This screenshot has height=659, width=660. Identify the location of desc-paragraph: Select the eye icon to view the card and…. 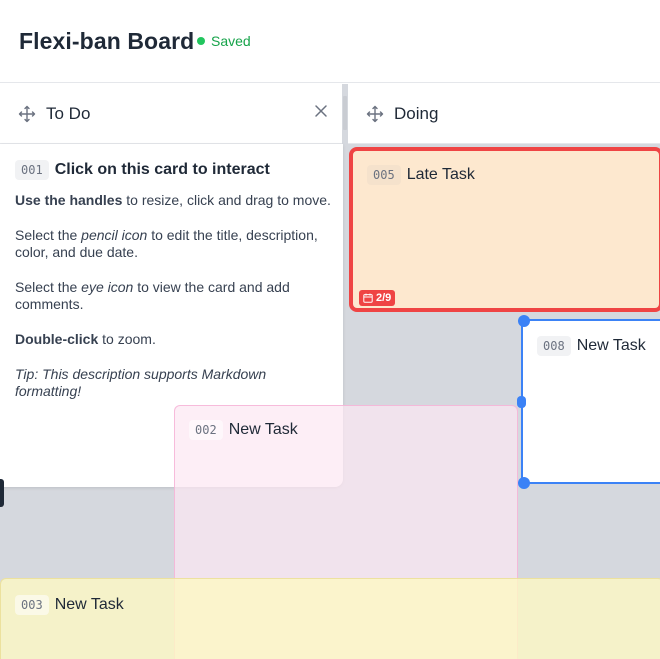
(175, 296).